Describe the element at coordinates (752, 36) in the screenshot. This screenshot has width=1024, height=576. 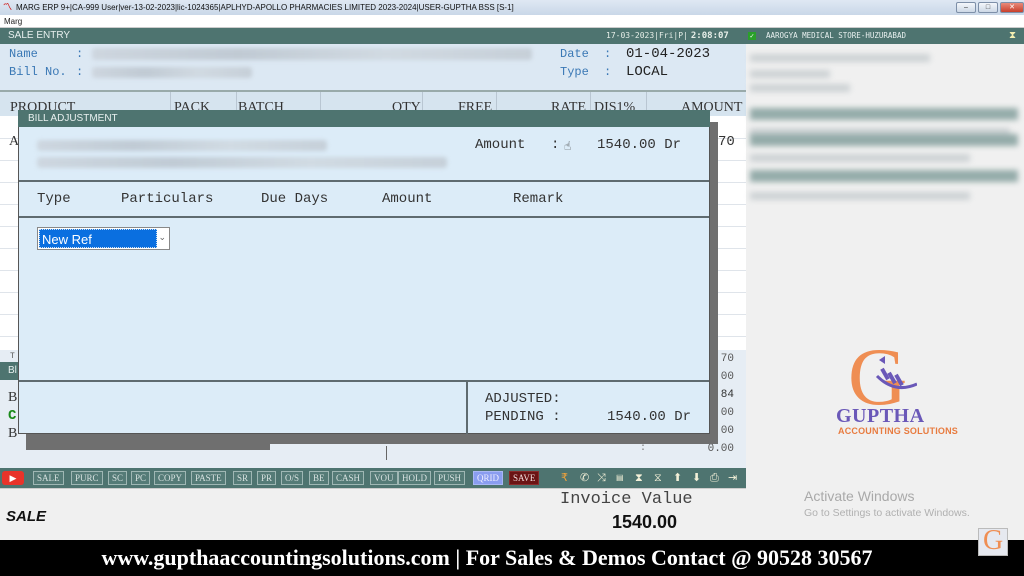
I see `check-icon: ✓` at that location.